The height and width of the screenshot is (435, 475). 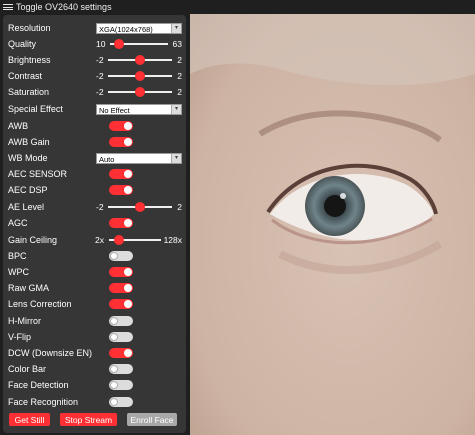 What do you see at coordinates (95, 256) in the screenshot?
I see `bpc-row: BPC` at bounding box center [95, 256].